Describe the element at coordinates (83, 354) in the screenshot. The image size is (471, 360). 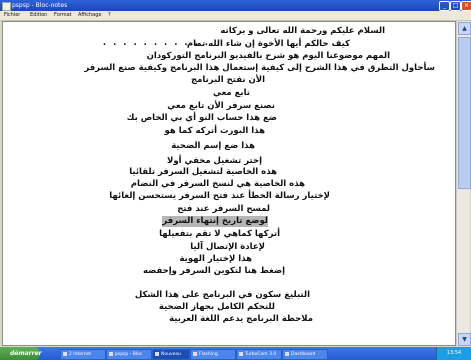
I see `taskbar-item: 2 Internet` at that location.